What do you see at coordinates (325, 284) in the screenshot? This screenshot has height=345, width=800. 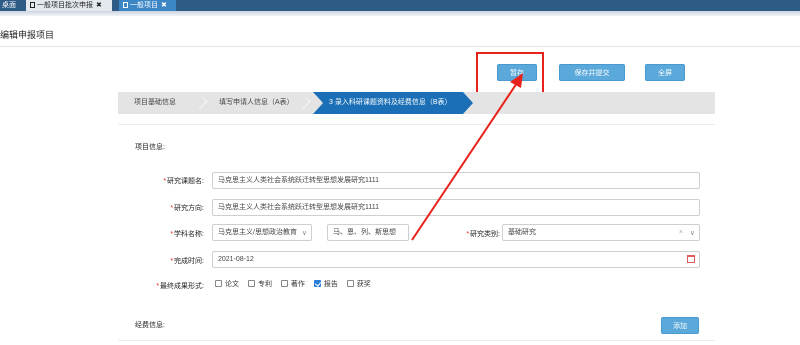 I see `outcome-option-report: 报告` at bounding box center [325, 284].